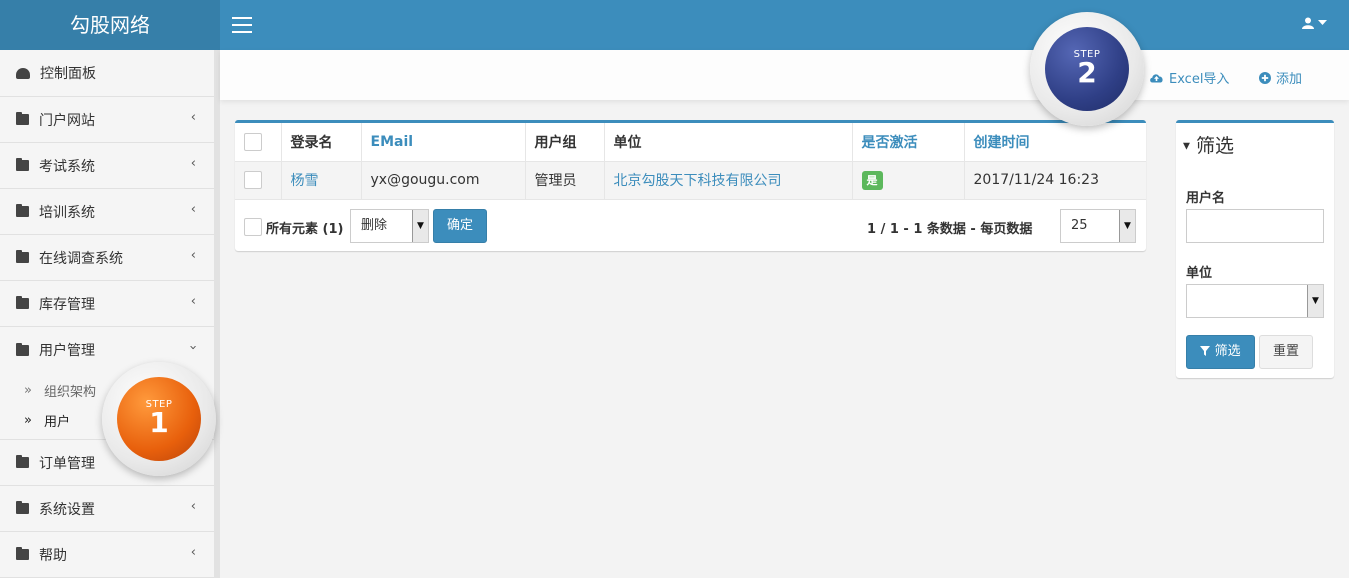 This screenshot has height=578, width=1349. Describe the element at coordinates (1214, 146) in the screenshot. I see `filter-title-text: 筛选` at that location.